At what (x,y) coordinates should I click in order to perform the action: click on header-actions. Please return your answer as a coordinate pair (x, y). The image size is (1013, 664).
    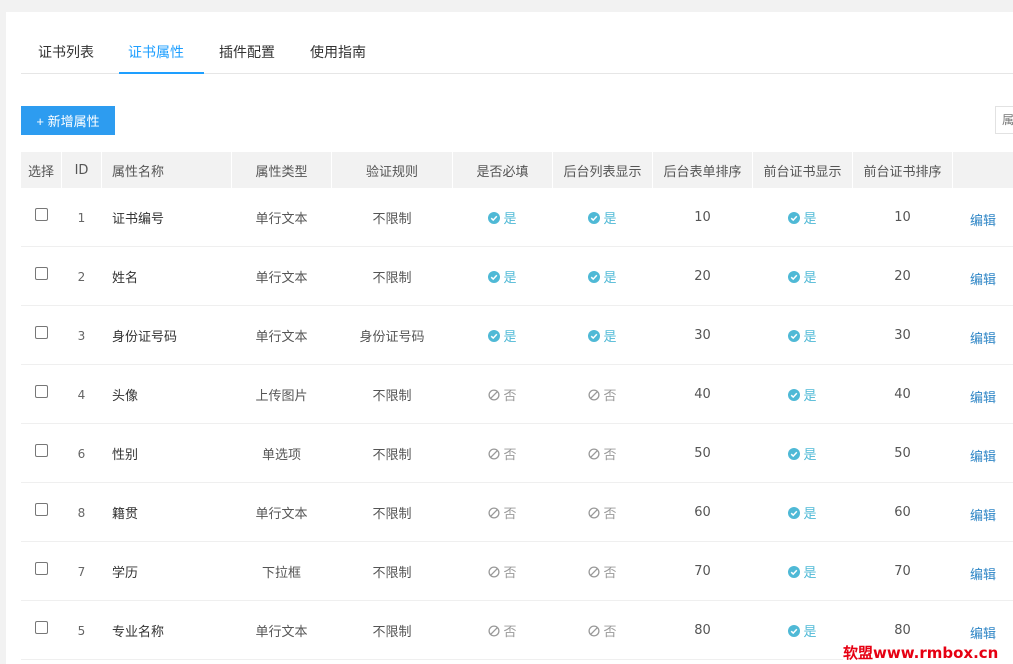
    Looking at the image, I should click on (983, 170).